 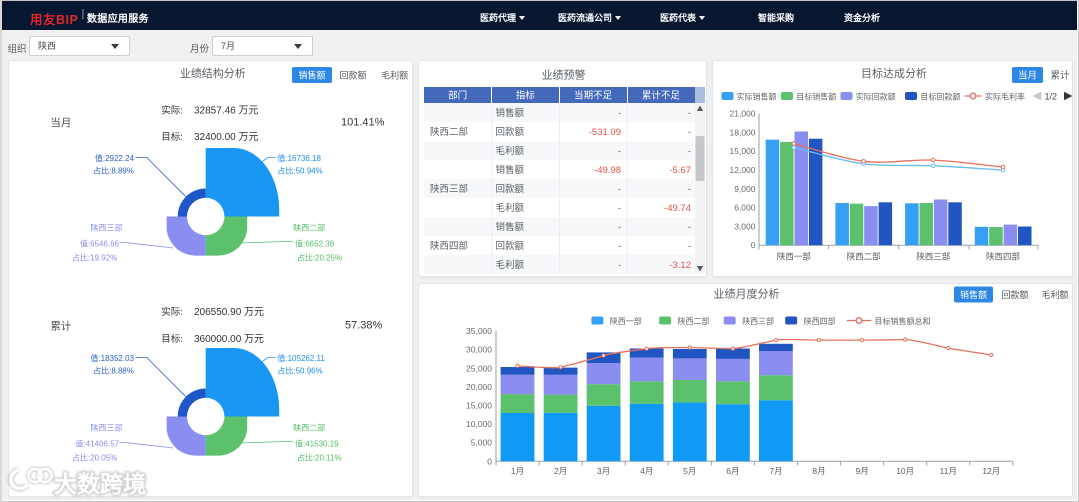 What do you see at coordinates (816, 96) in the screenshot?
I see `svg-text: 目标销售额` at bounding box center [816, 96].